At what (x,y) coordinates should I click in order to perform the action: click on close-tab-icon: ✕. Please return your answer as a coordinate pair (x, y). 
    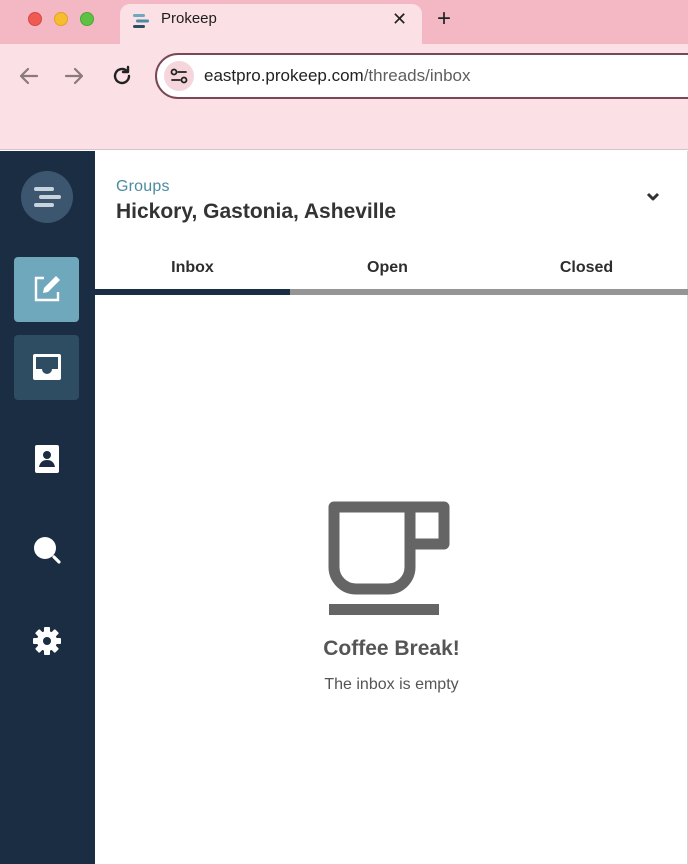
    Looking at the image, I should click on (399, 19).